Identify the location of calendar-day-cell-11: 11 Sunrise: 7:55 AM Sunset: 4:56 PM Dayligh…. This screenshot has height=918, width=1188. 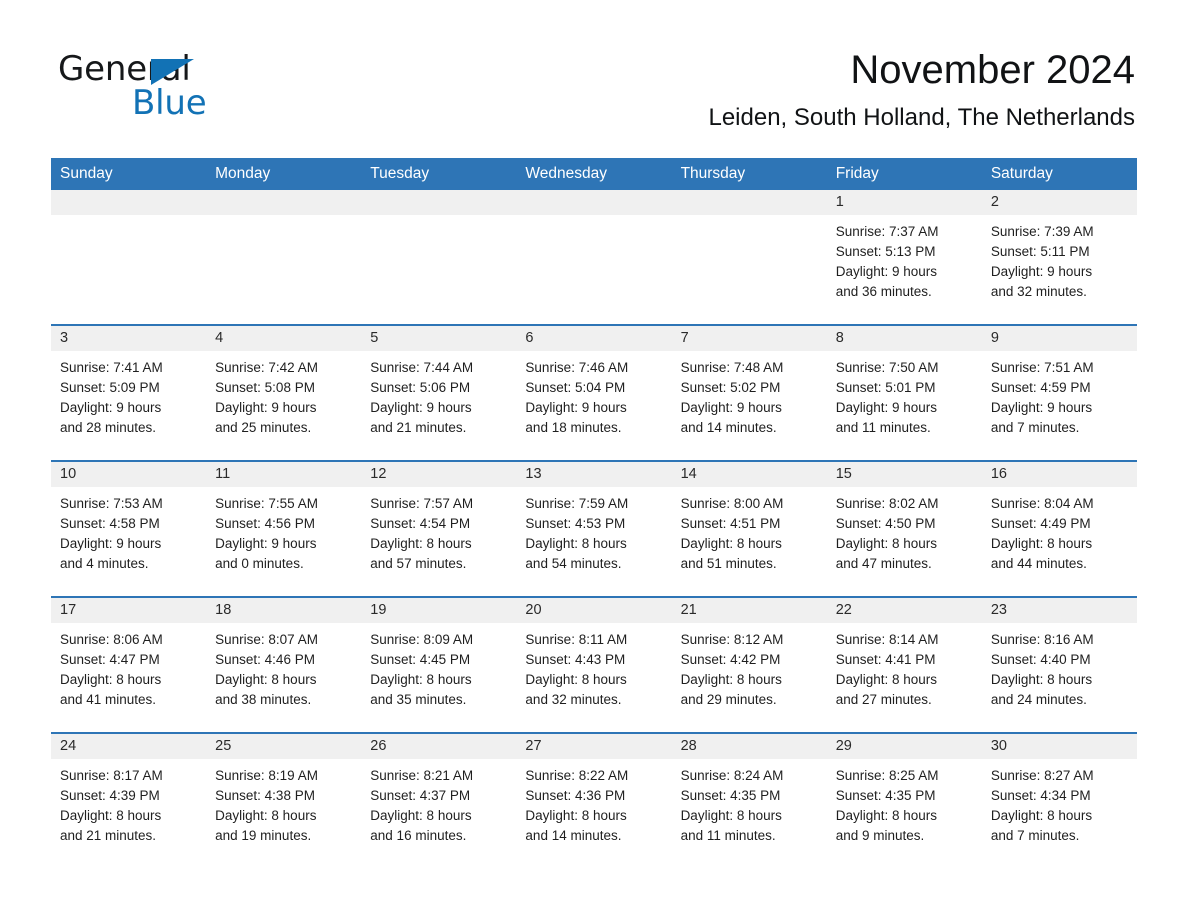
(284, 529).